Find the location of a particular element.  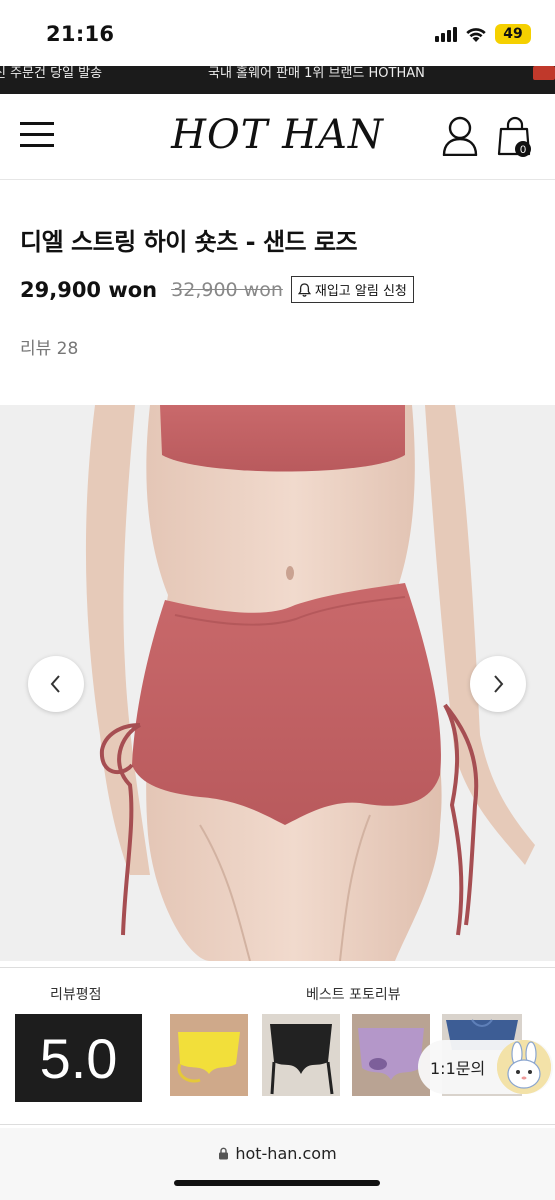

status-icons: 49 is located at coordinates (483, 34).